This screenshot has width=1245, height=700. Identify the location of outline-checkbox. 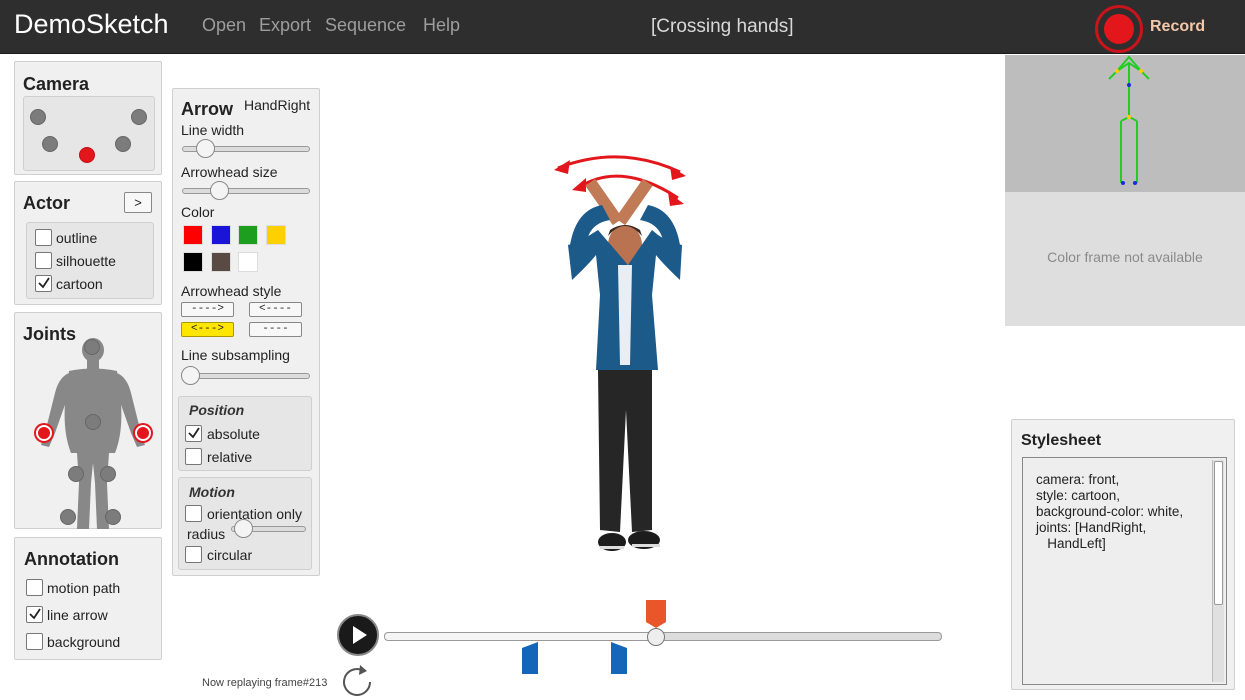
(43, 237).